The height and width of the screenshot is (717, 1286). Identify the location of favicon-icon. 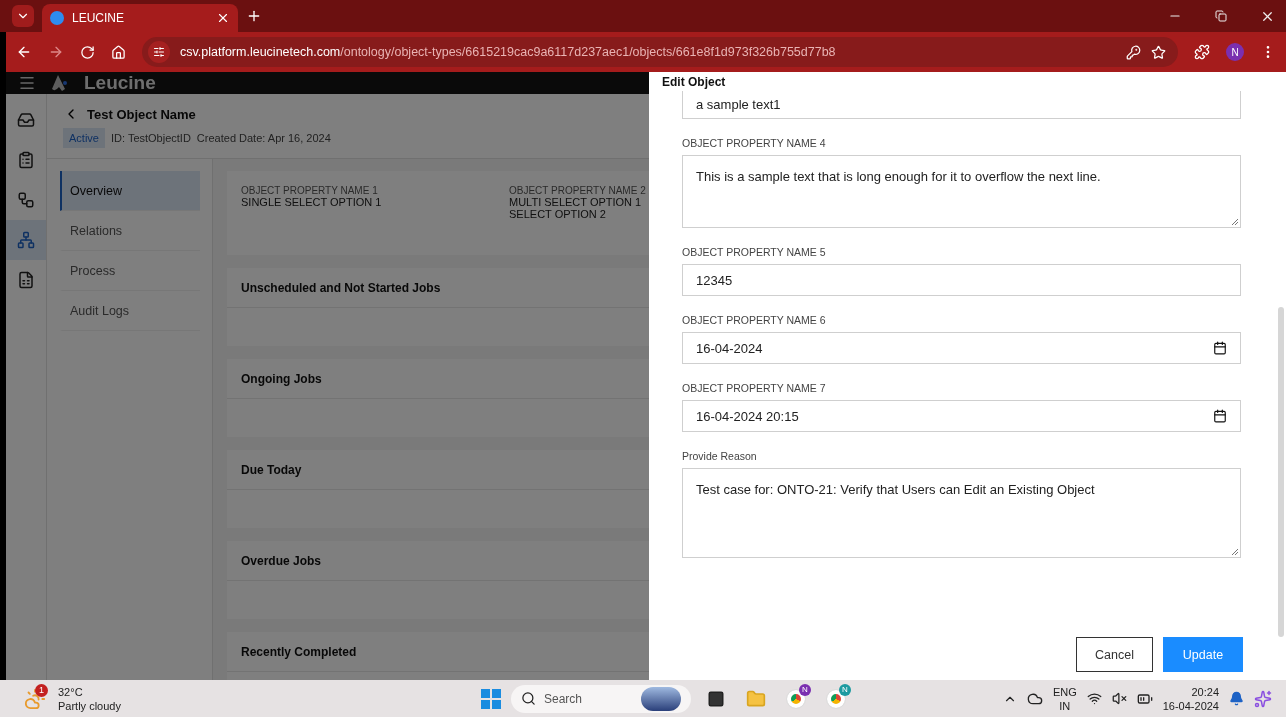
(57, 18).